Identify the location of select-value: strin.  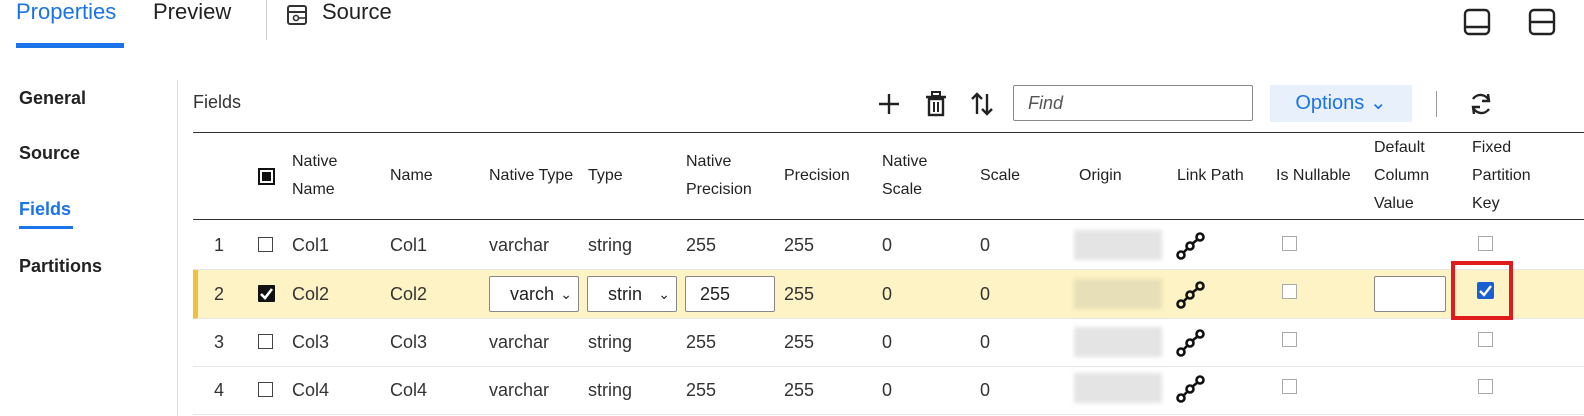
(625, 294).